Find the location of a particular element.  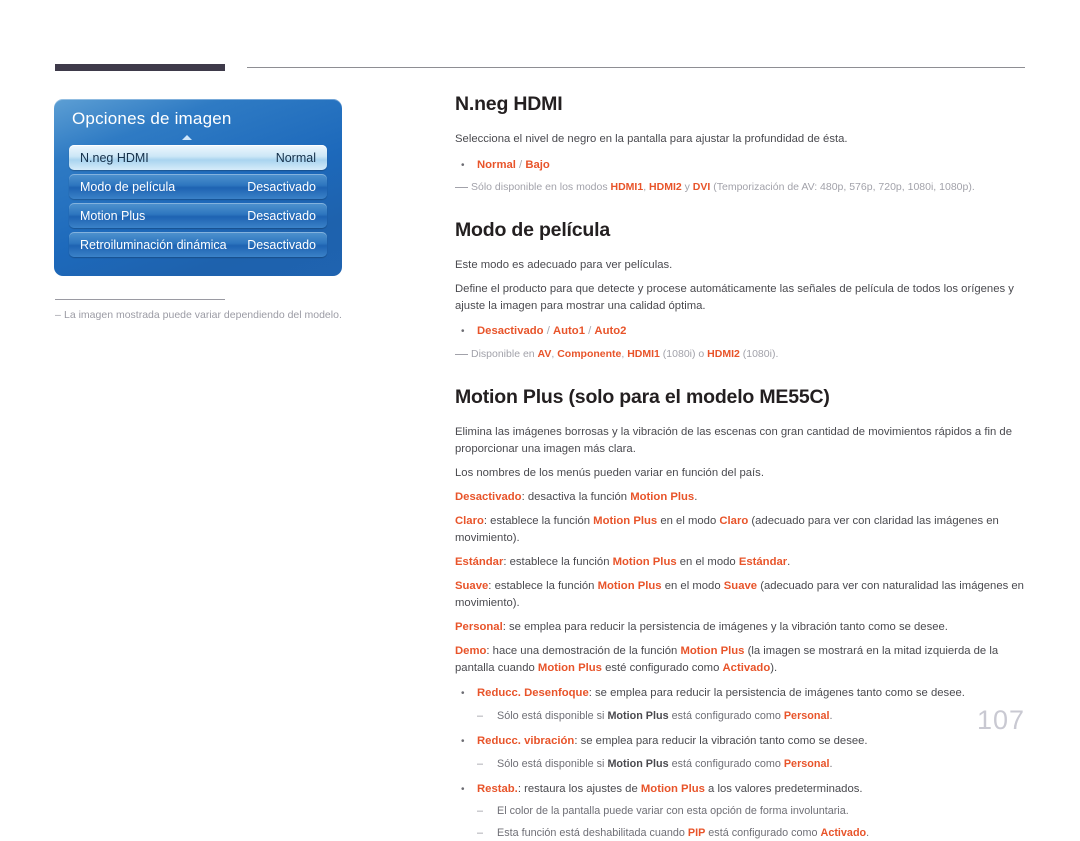

keyword-hdmi1: HDMI1 is located at coordinates (643, 353).